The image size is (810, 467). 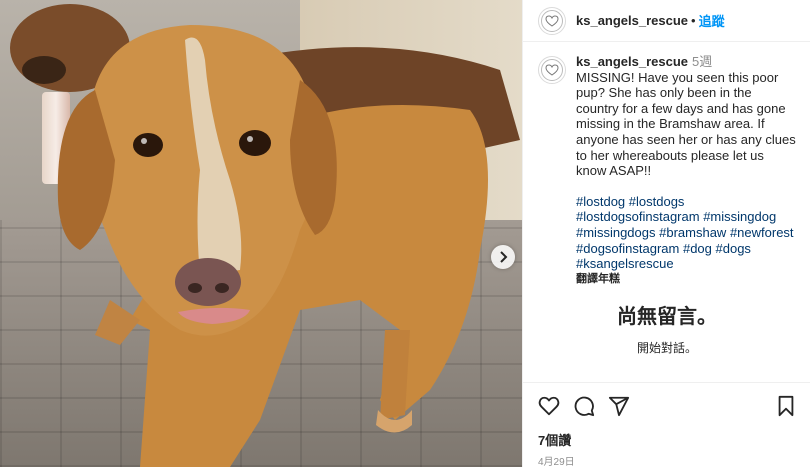 I want to click on start-conversation-text: 開始對話。, so click(x=666, y=348).